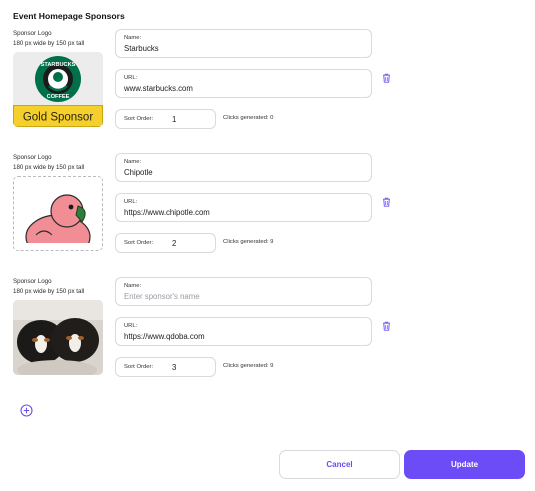  What do you see at coordinates (58, 65) in the screenshot?
I see `starbucks-logo-text: STARBUCKS` at bounding box center [58, 65].